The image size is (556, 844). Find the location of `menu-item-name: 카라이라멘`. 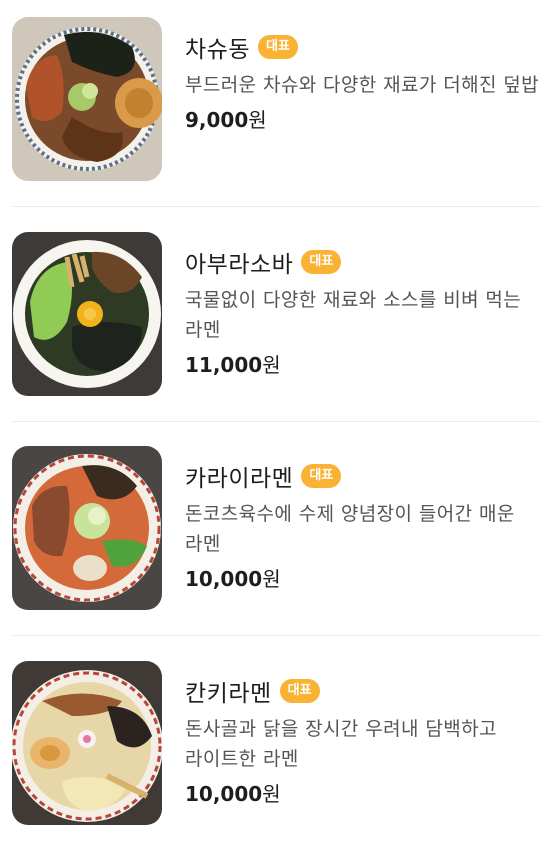

menu-item-name: 카라이라멘 is located at coordinates (239, 479).